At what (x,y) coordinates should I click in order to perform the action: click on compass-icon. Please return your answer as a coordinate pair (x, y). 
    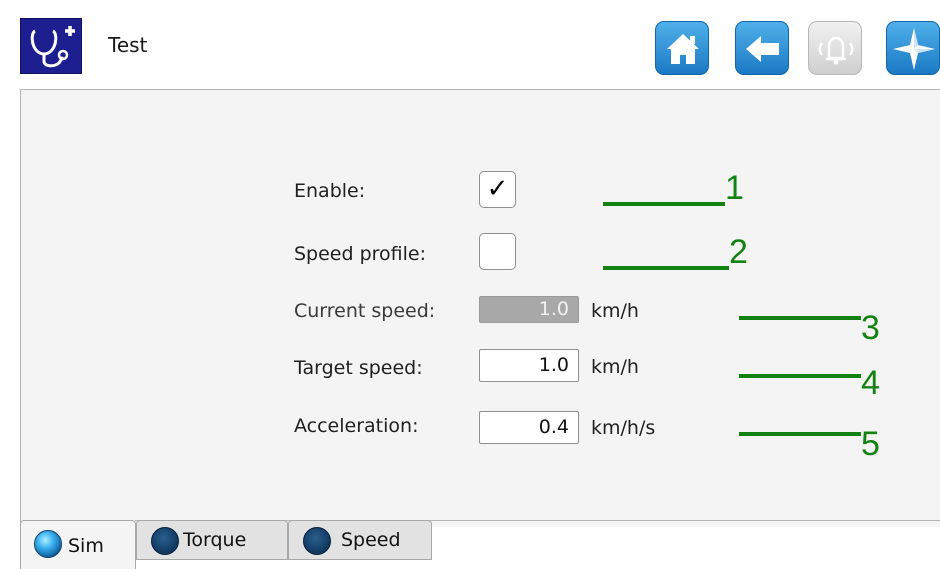
    Looking at the image, I should click on (914, 49).